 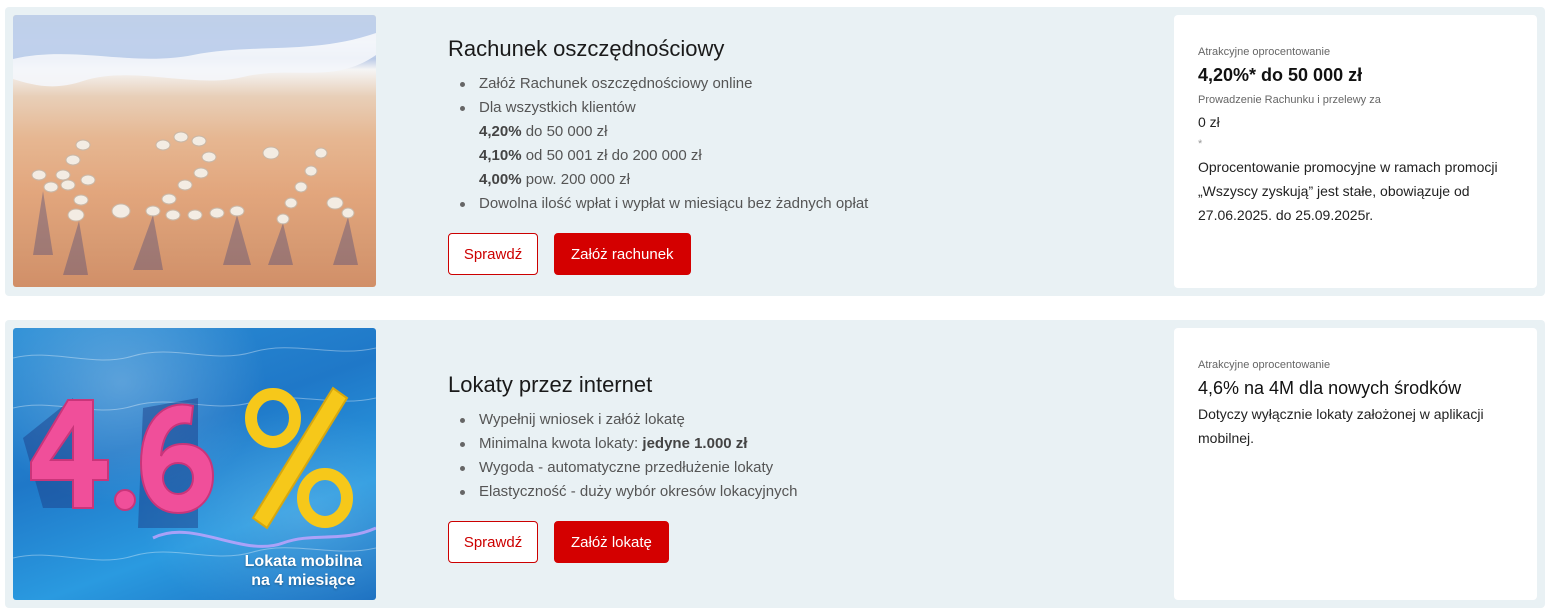 I want to click on open-account-button: Załóż rachunek, so click(x=622, y=254).